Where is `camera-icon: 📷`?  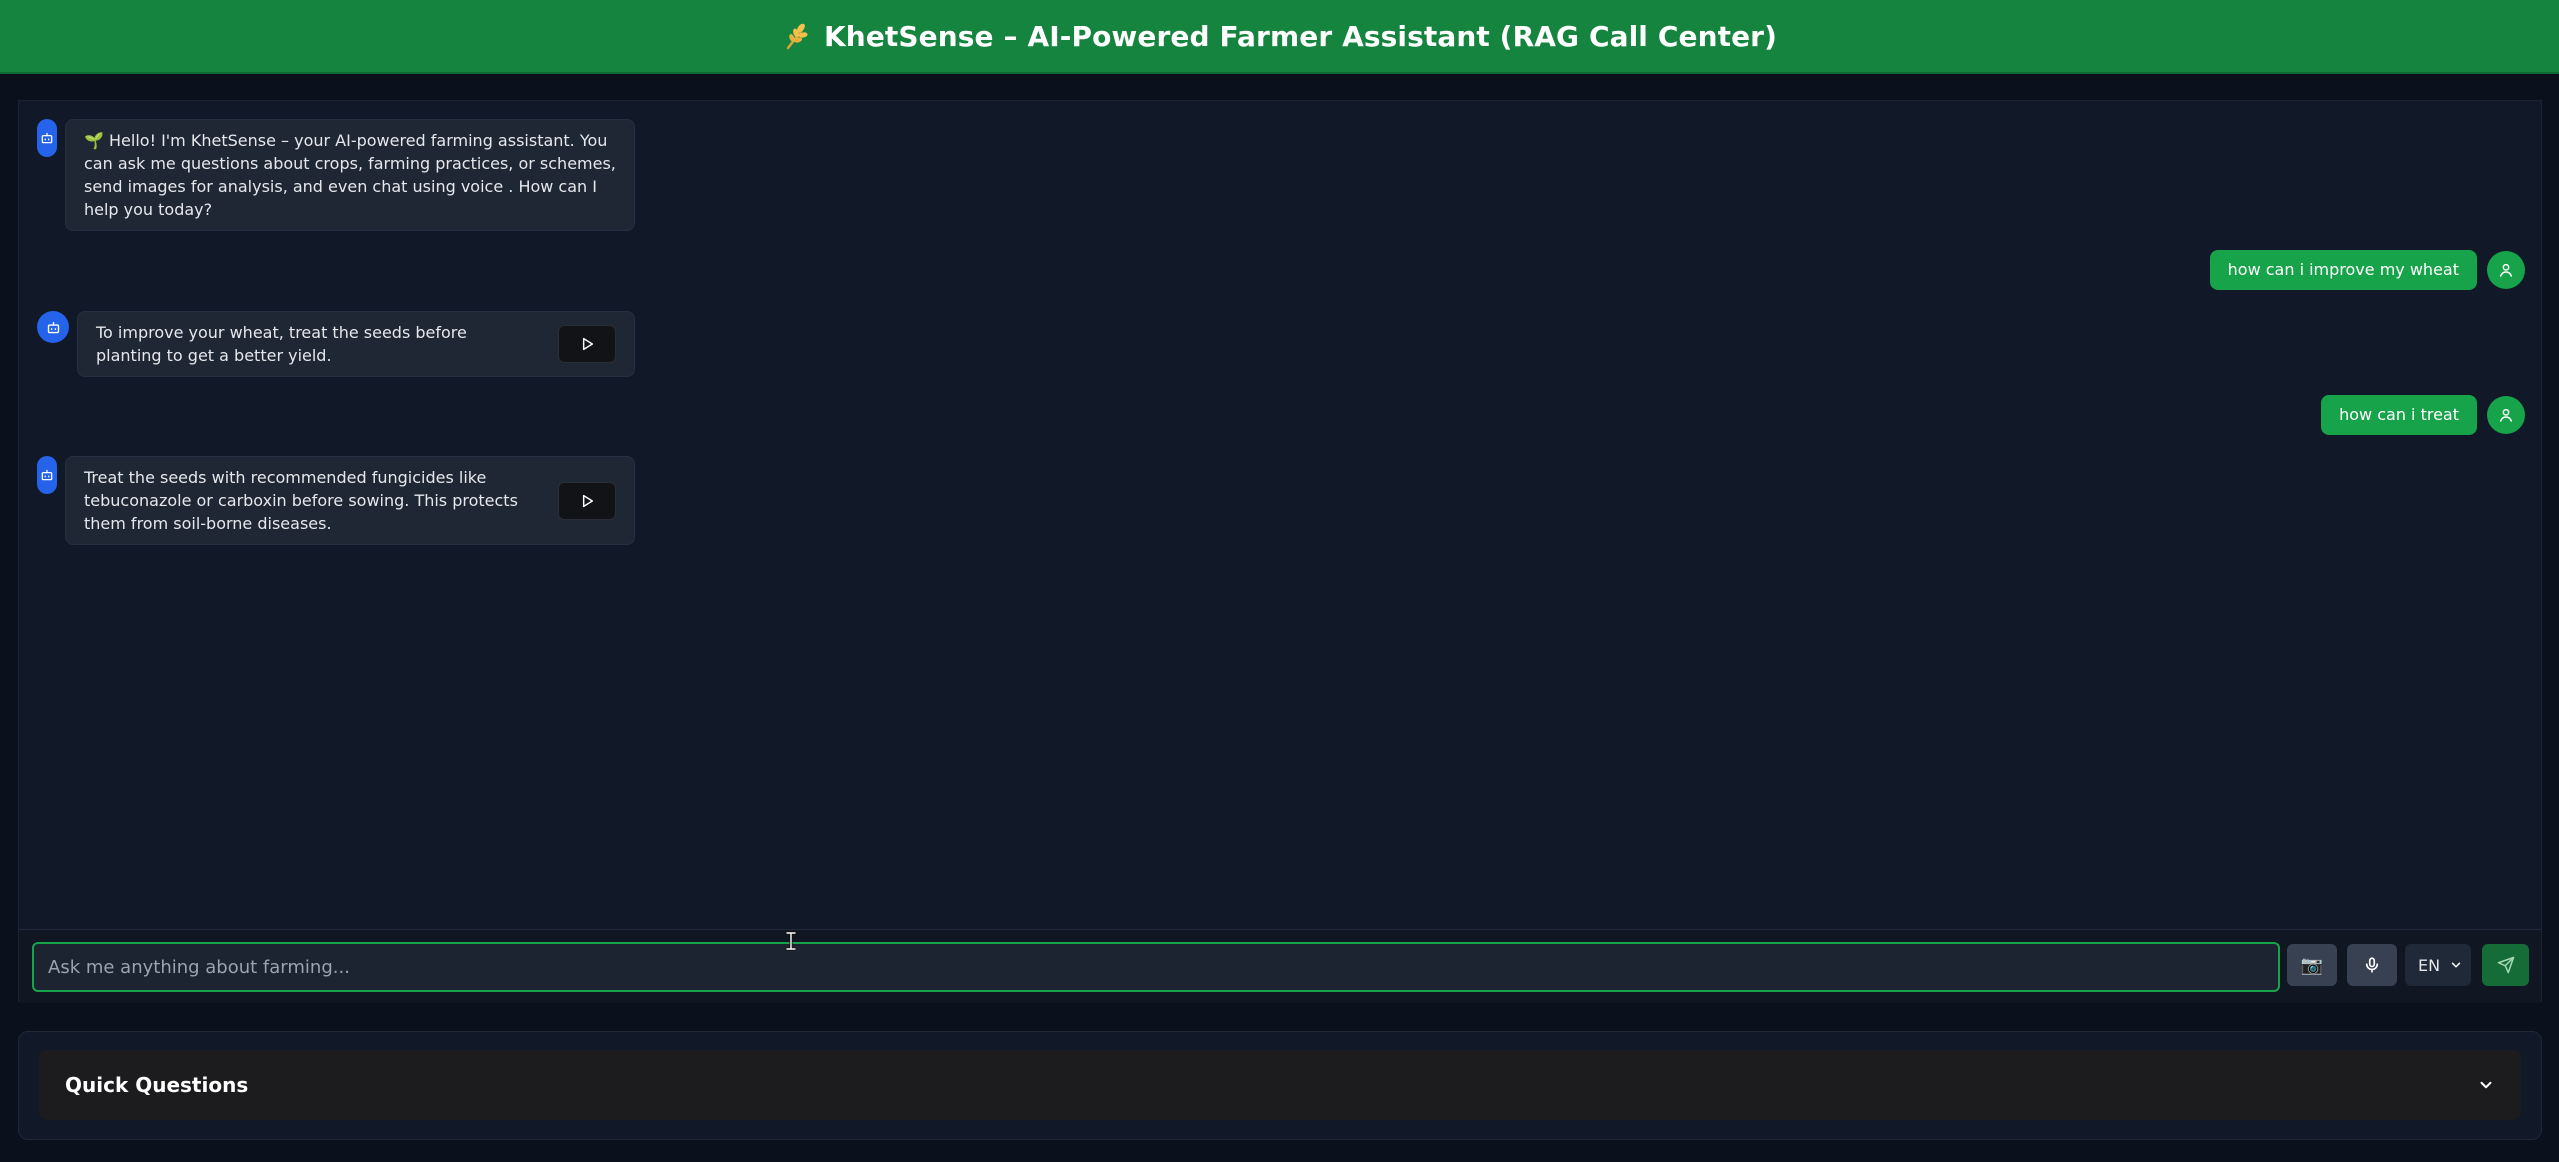
camera-icon: 📷 is located at coordinates (2312, 964).